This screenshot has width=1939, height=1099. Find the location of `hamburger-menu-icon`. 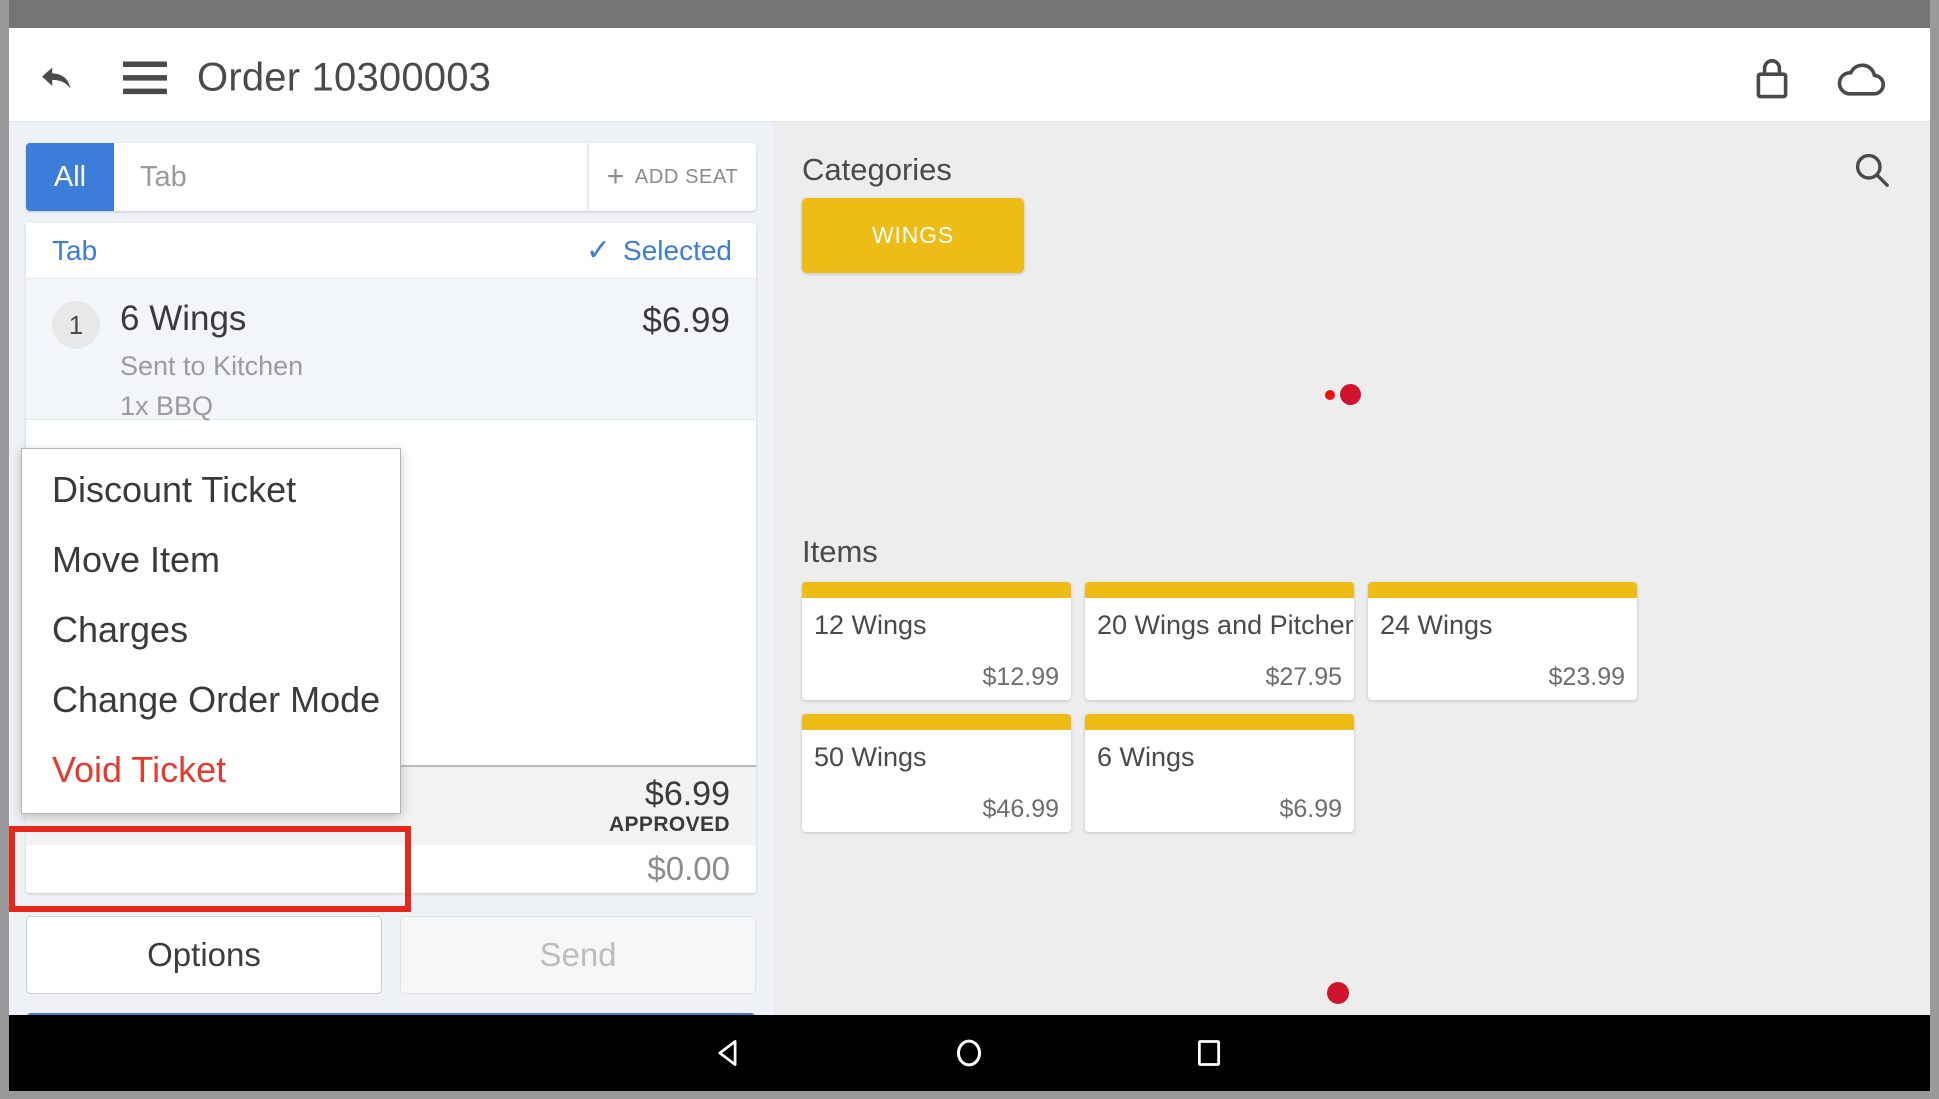

hamburger-menu-icon is located at coordinates (145, 78).